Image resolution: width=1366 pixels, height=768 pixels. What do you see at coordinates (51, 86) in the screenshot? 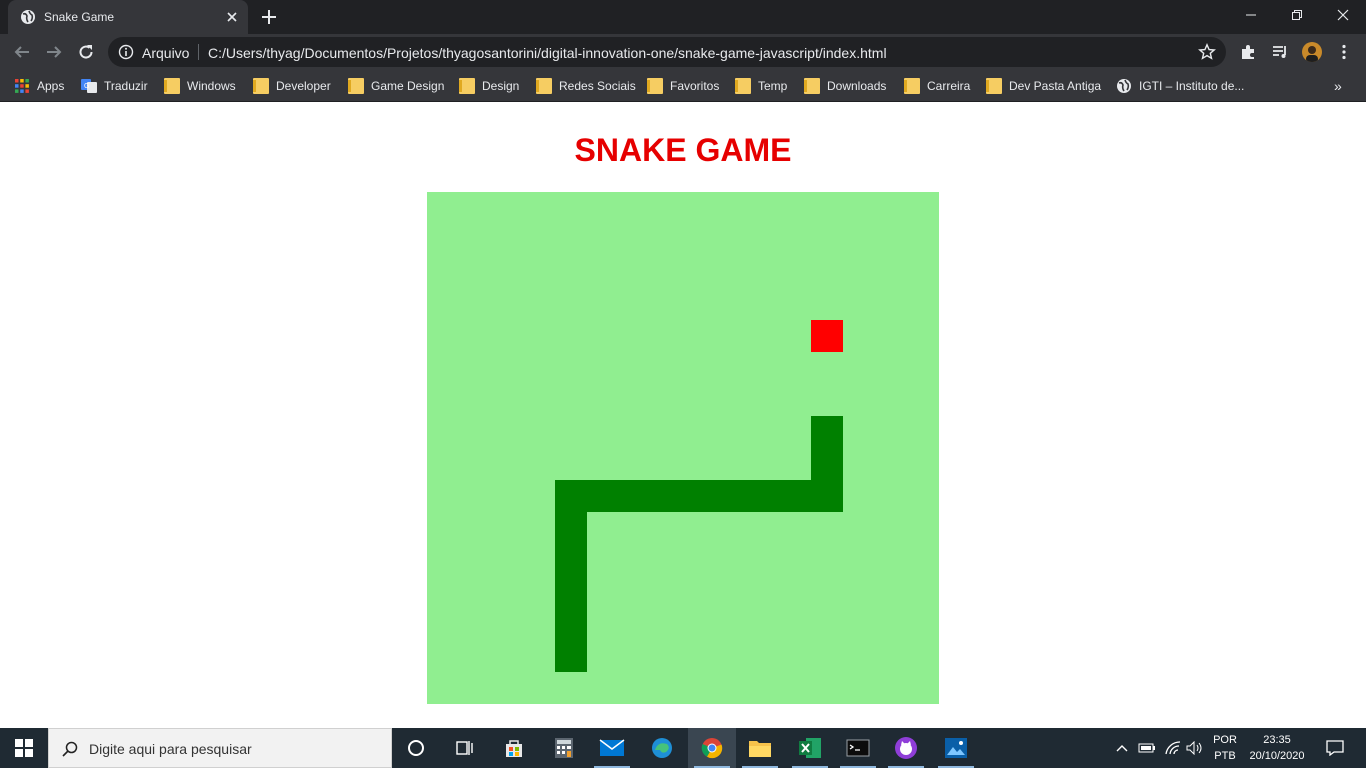
I see `bookmark-label: Apps` at bounding box center [51, 86].